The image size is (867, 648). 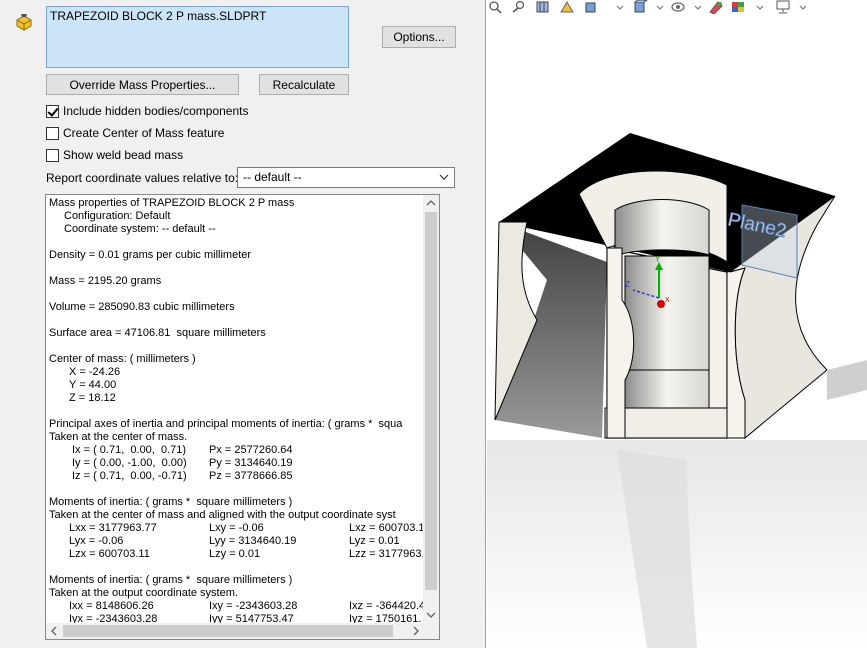 I want to click on results-ixy: Ixy = -2343603.28, so click(x=253, y=606).